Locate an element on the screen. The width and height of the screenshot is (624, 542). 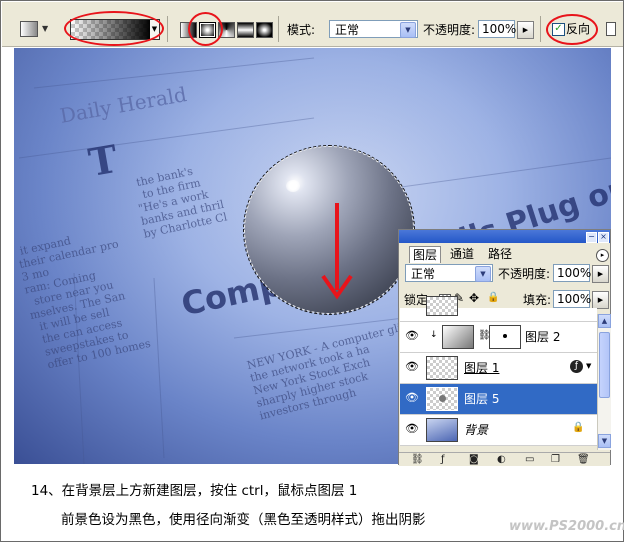
layer-name: 图层 1 is located at coordinates (481, 368).